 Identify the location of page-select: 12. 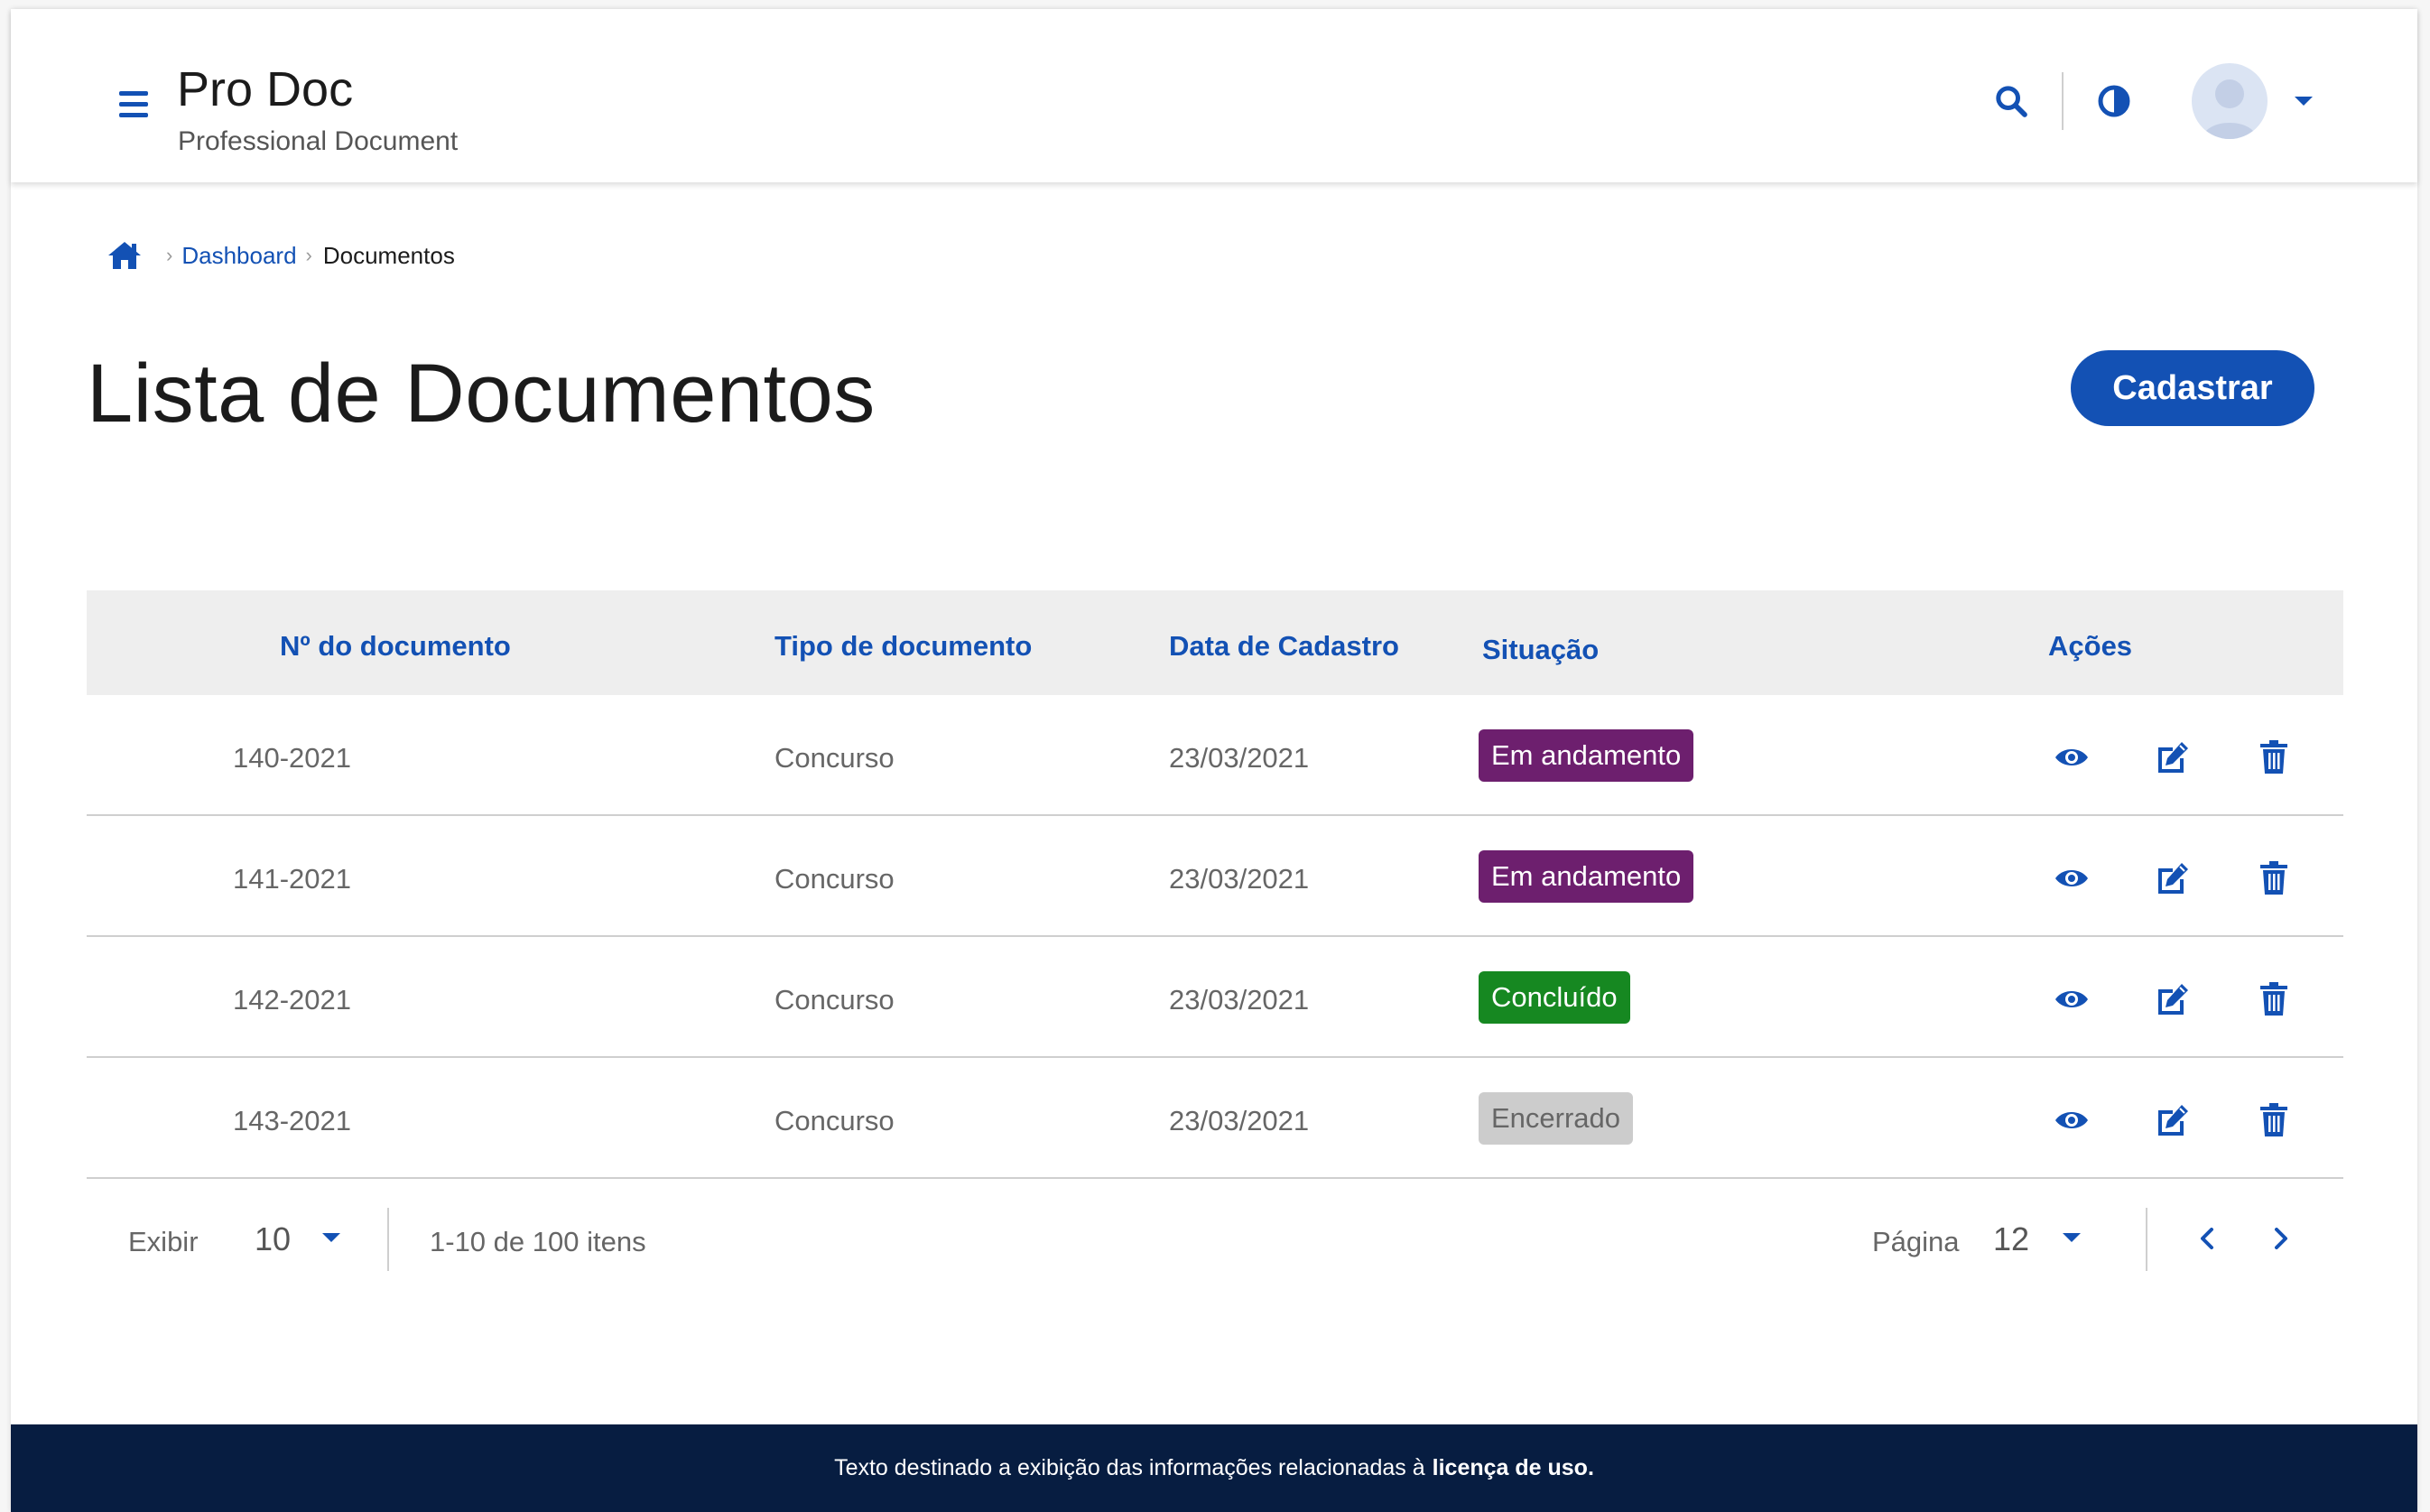
(2011, 1239).